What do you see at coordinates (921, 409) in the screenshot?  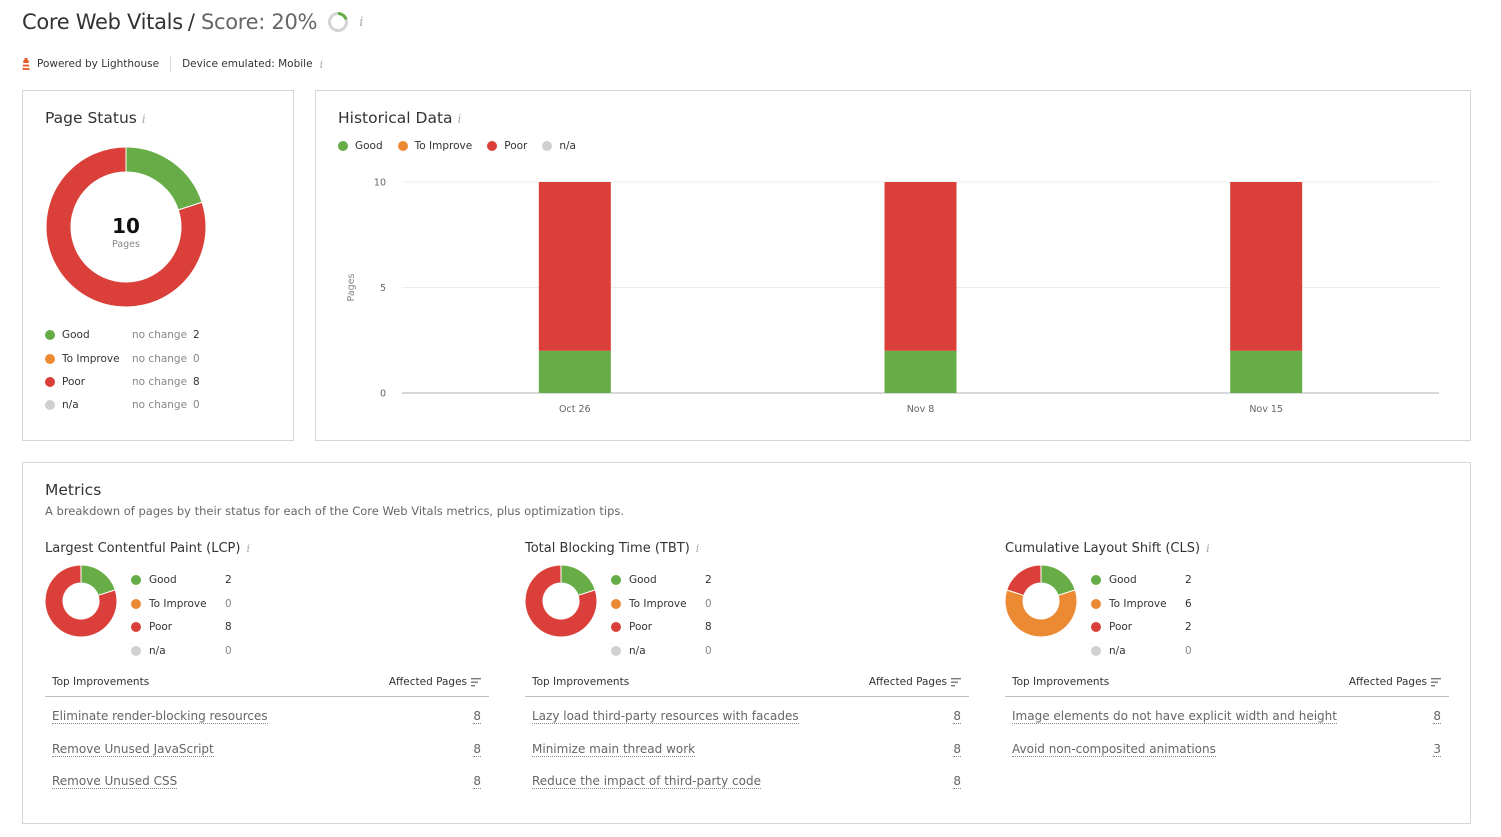 I see `x-tick-label: Nov 8` at bounding box center [921, 409].